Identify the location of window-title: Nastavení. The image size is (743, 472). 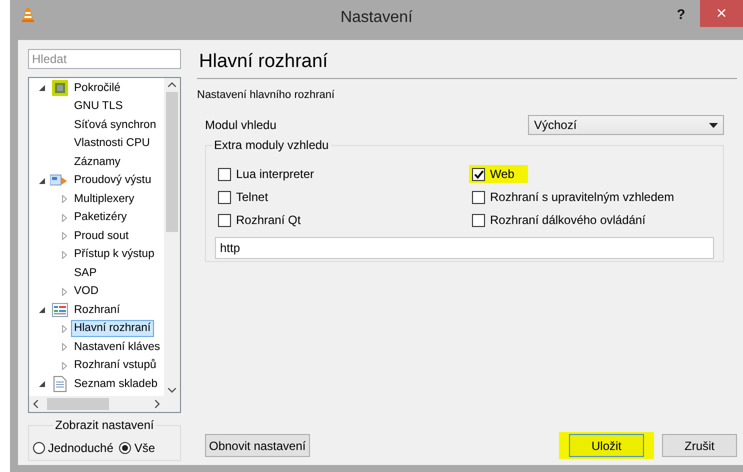
(376, 18).